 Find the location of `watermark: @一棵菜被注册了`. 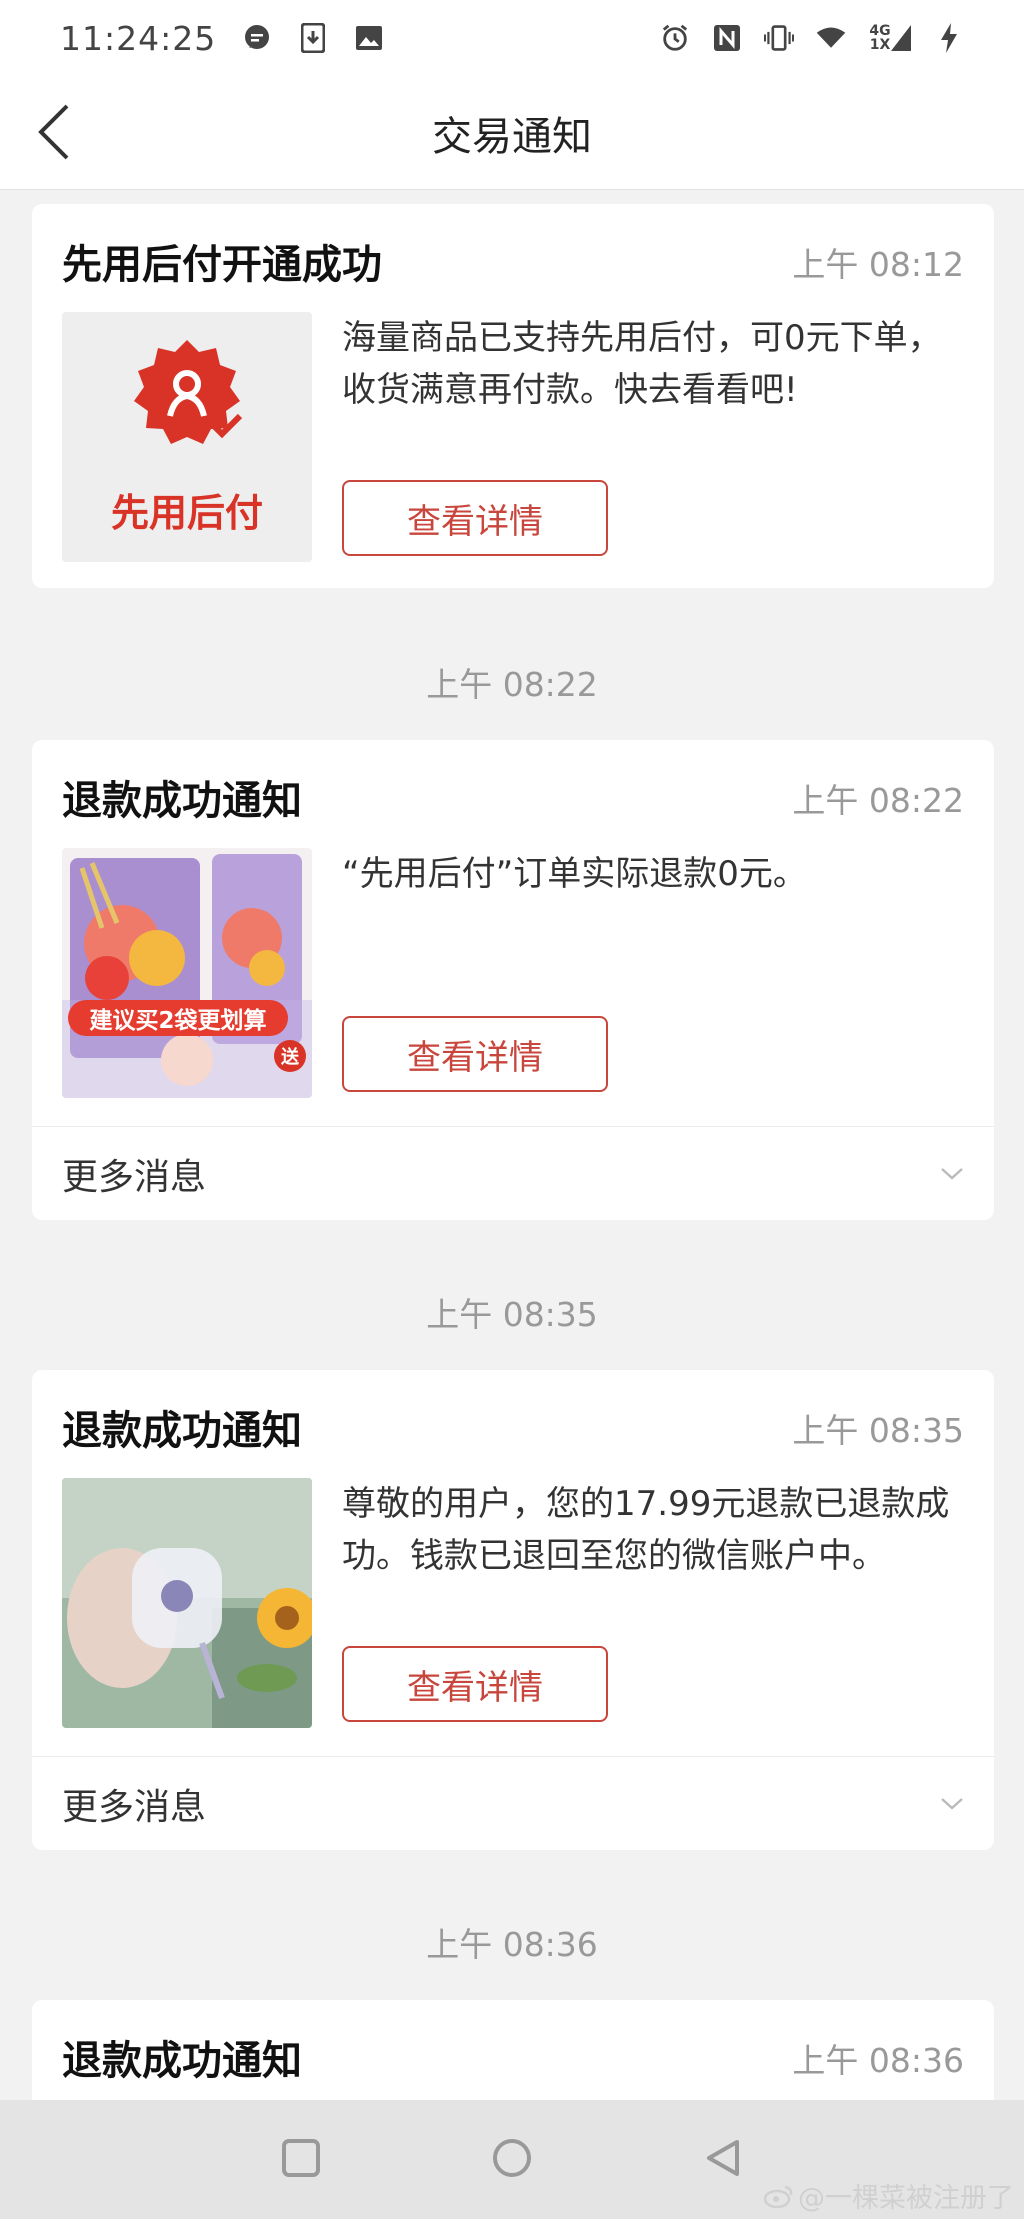

watermark: @一棵菜被注册了 is located at coordinates (889, 2195).